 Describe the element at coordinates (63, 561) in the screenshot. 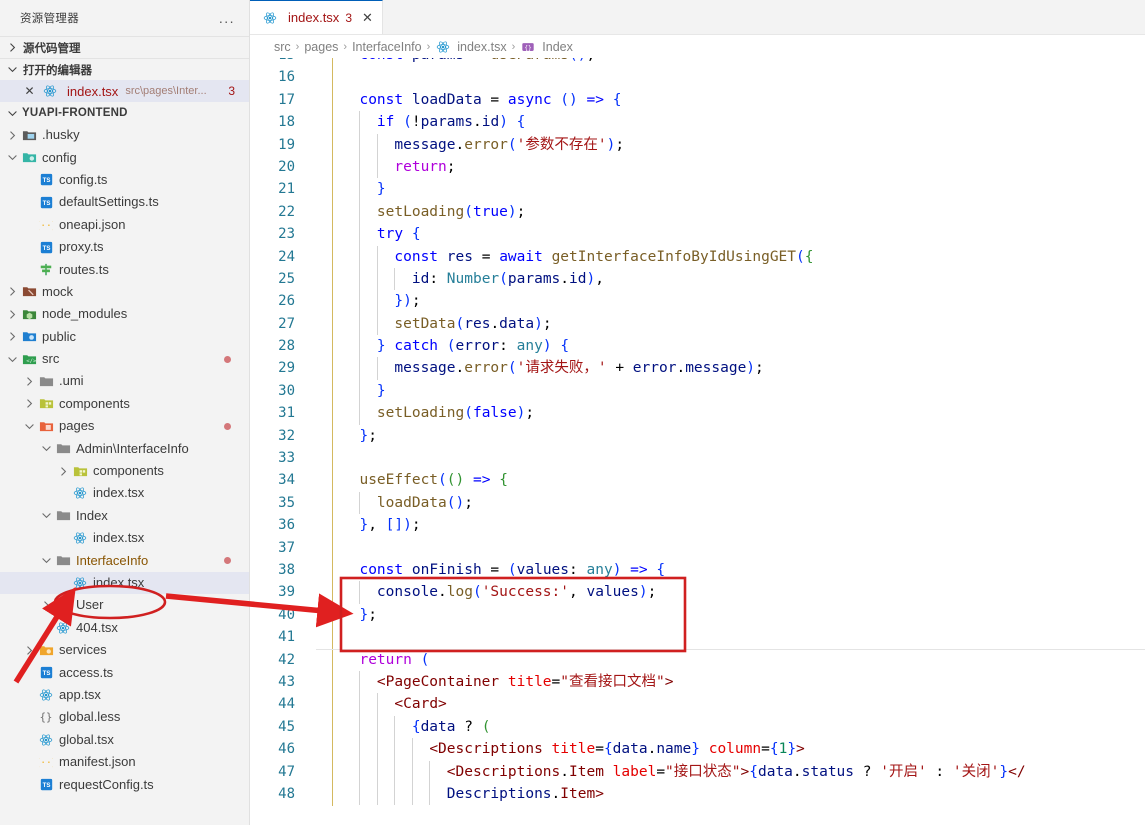

I see `folder-plain-icon` at that location.